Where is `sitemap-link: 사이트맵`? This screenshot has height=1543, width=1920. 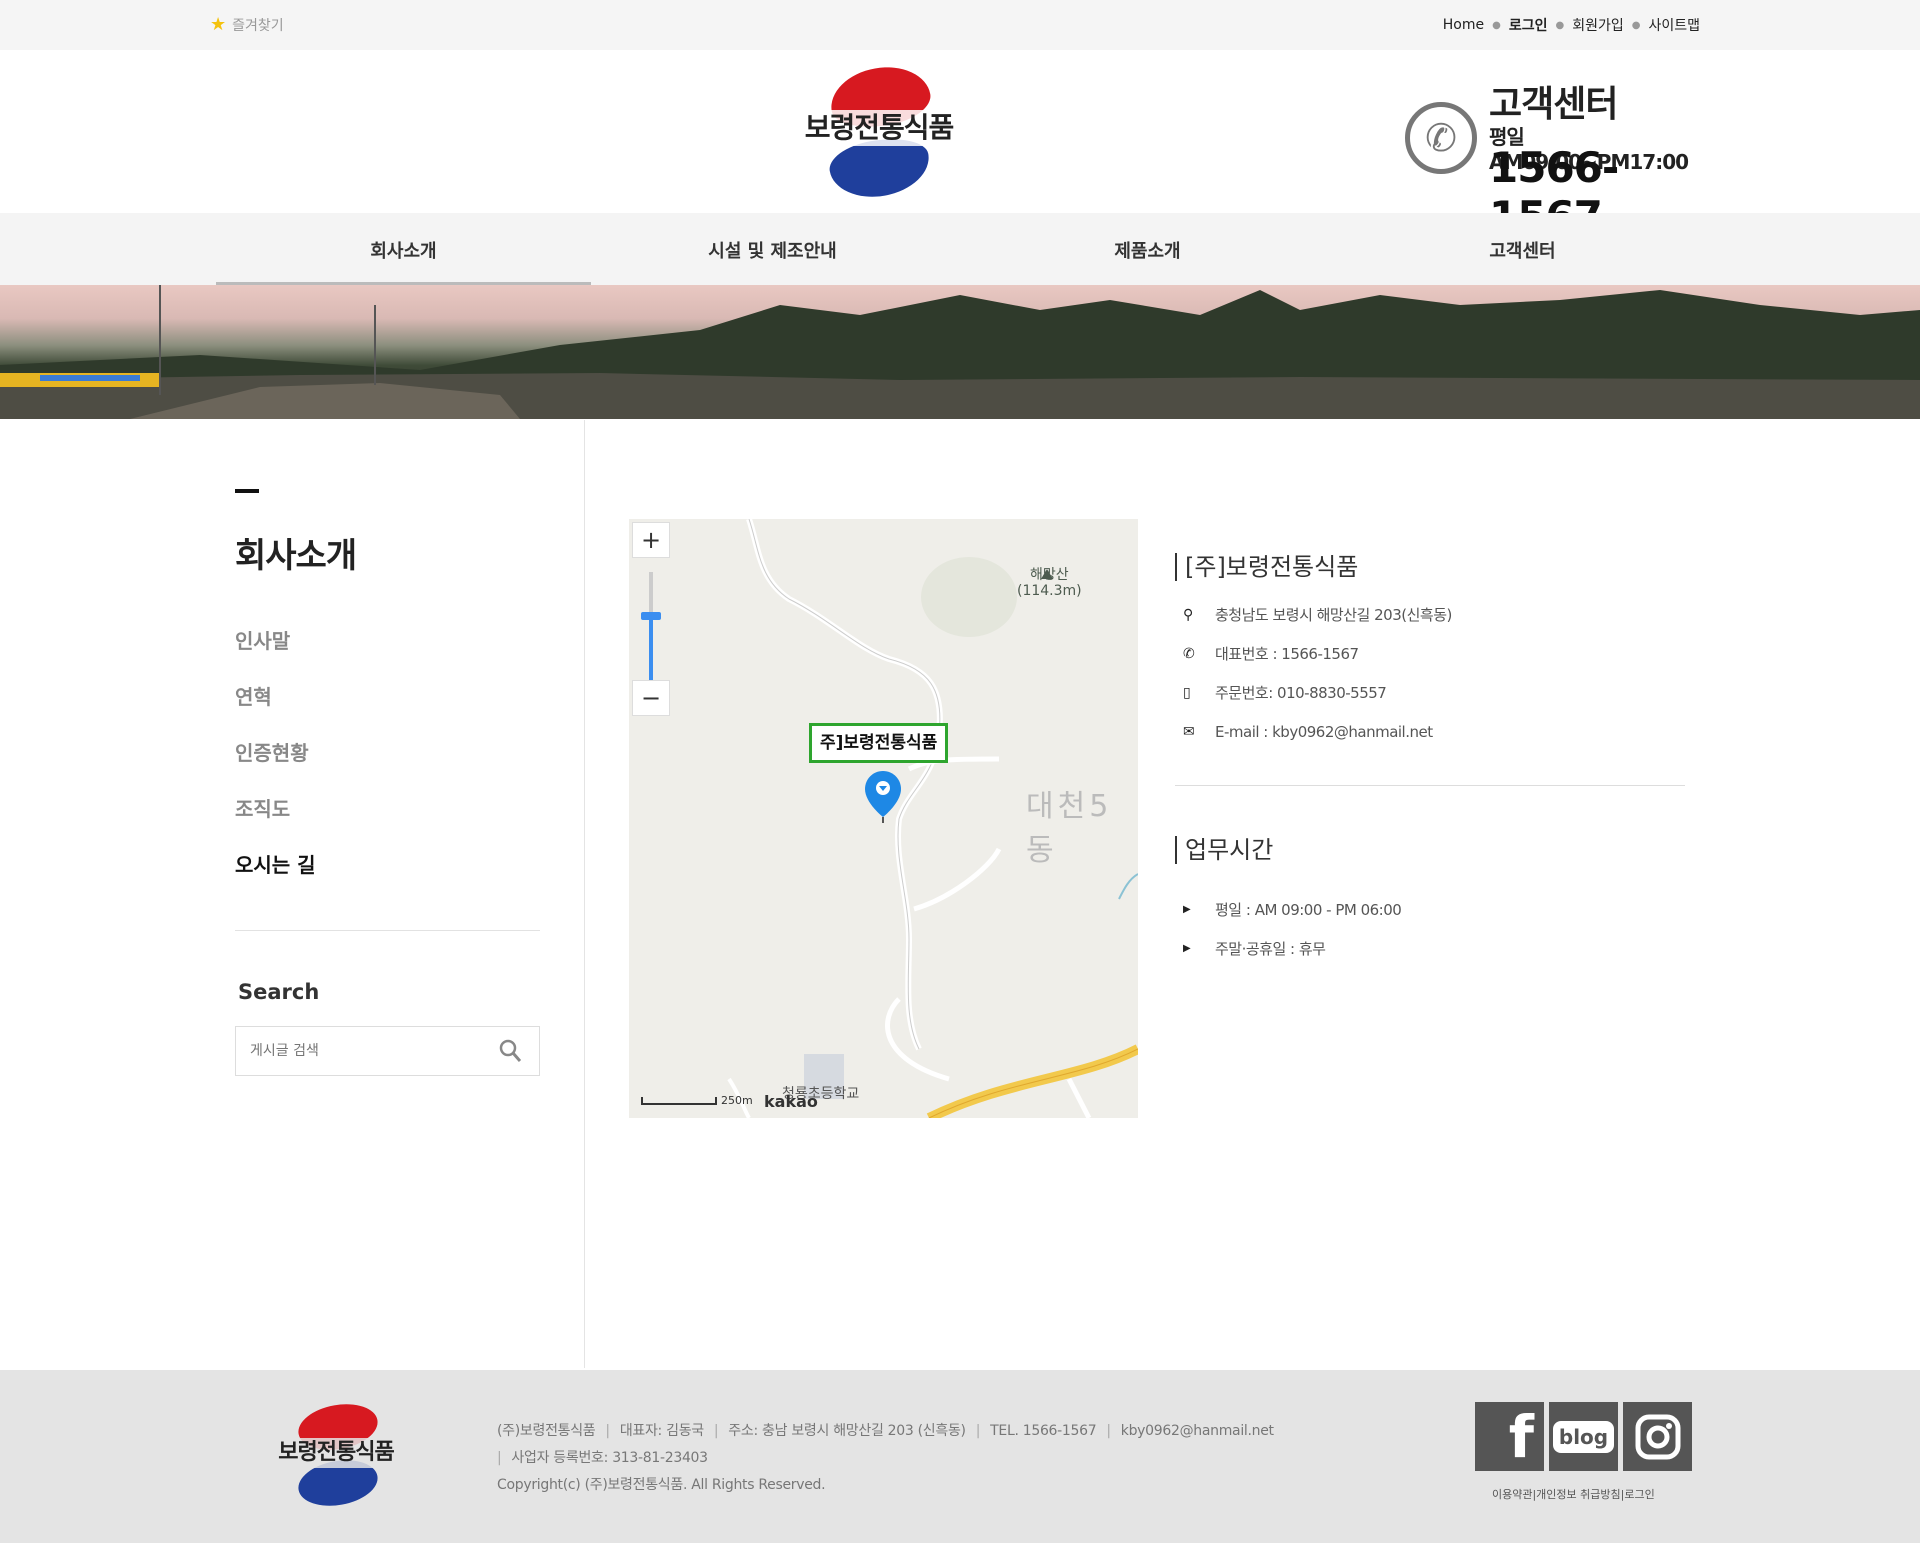
sitemap-link: 사이트맵 is located at coordinates (1674, 25).